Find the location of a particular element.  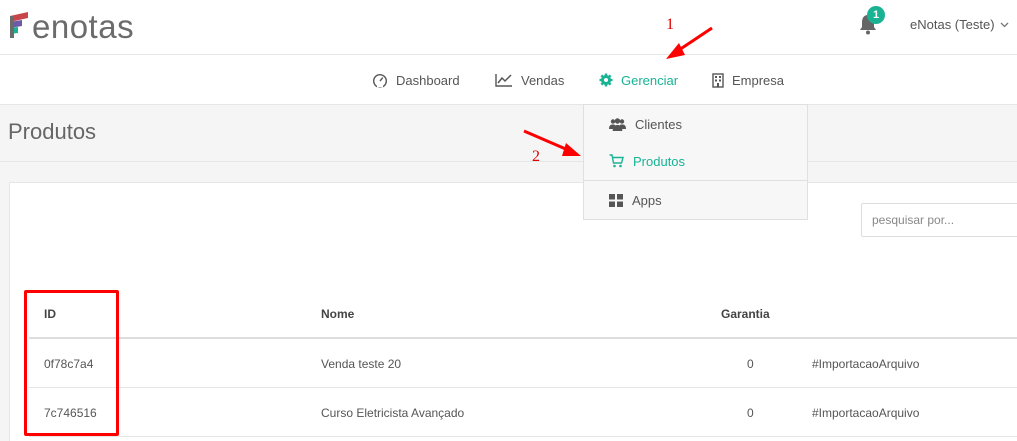

id-column-highlight-box is located at coordinates (71, 363).